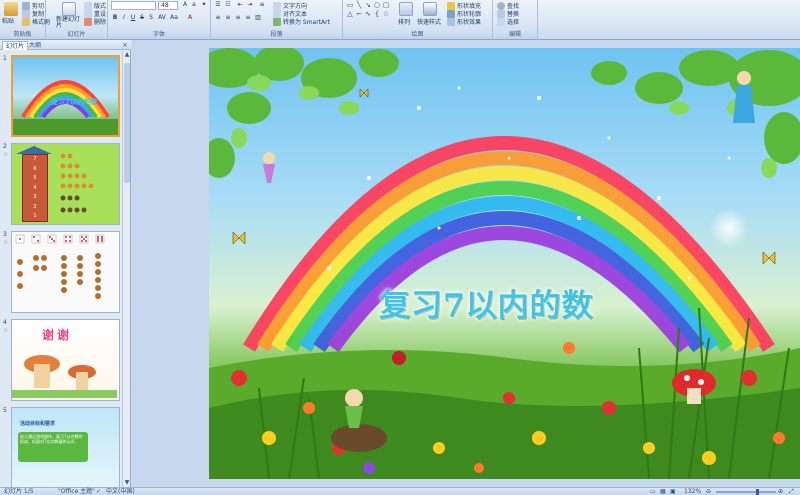 Image resolution: width=800 pixels, height=495 pixels. Describe the element at coordinates (248, 18) in the screenshot. I see `justify-button: ≡` at that location.